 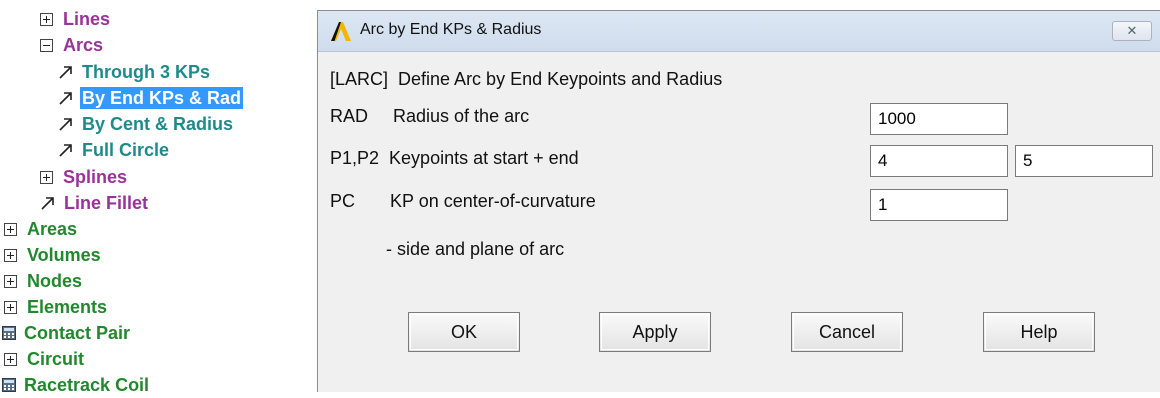 I want to click on tree-node-nodes: Nodes, so click(x=44, y=281).